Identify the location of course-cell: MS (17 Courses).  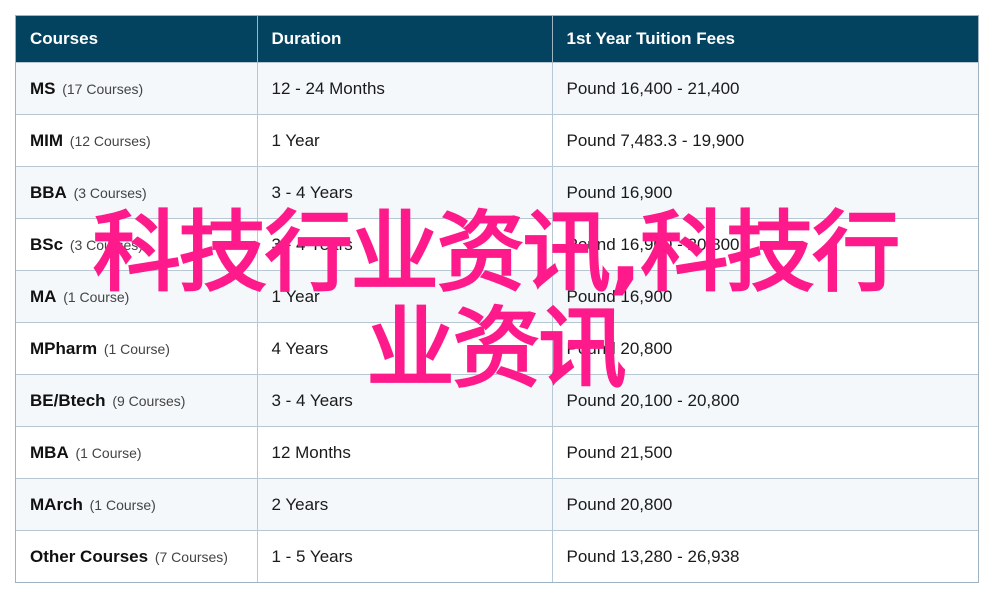
(137, 88).